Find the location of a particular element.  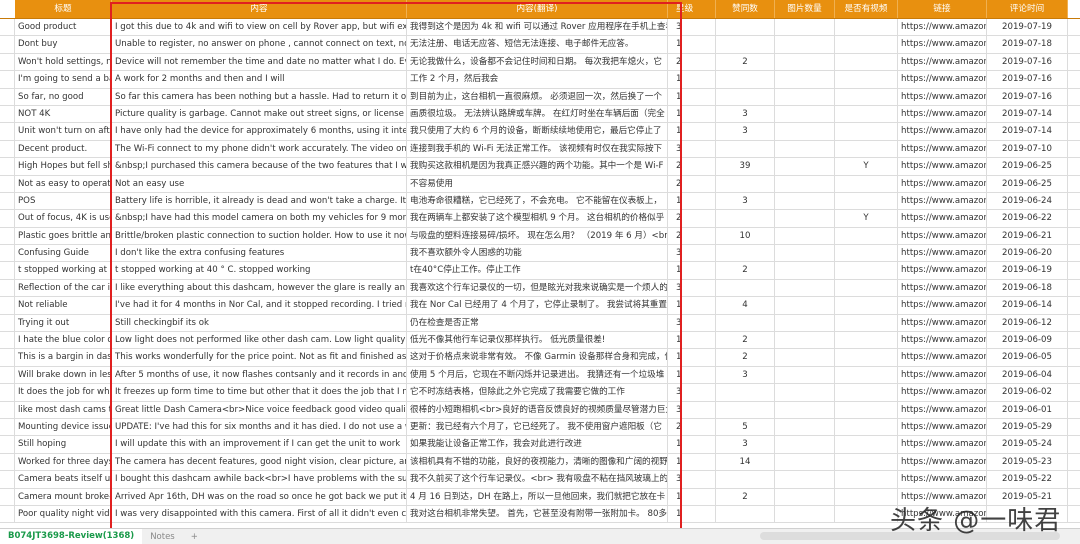

title-cell: This is a bargin in dash c is located at coordinates (63, 357).